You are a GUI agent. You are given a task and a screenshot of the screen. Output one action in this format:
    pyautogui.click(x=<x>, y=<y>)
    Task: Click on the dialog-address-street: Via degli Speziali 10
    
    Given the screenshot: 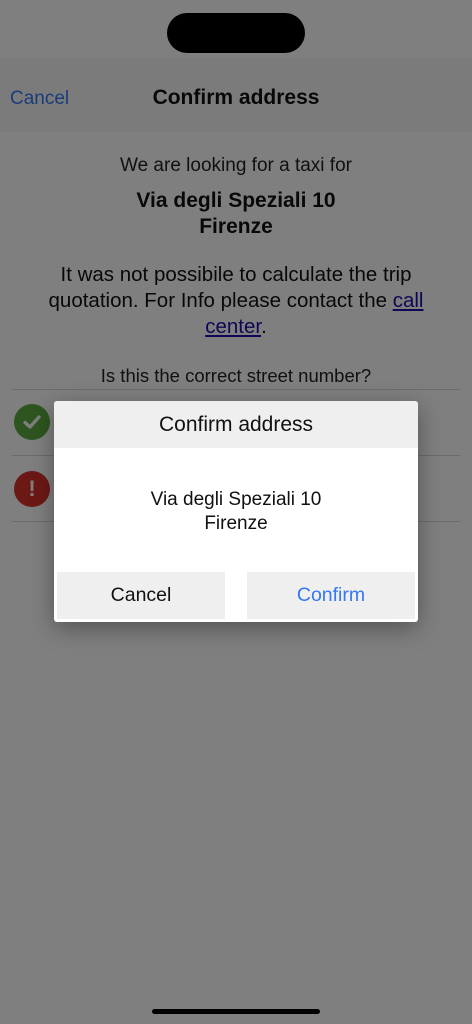 What is the action you would take?
    pyautogui.click(x=236, y=499)
    